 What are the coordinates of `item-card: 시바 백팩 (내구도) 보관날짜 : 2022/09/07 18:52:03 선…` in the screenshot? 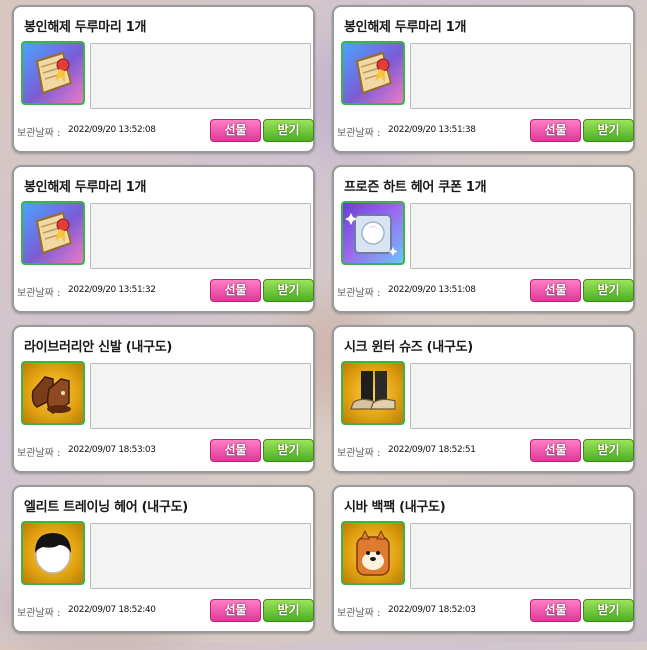 It's located at (483, 559).